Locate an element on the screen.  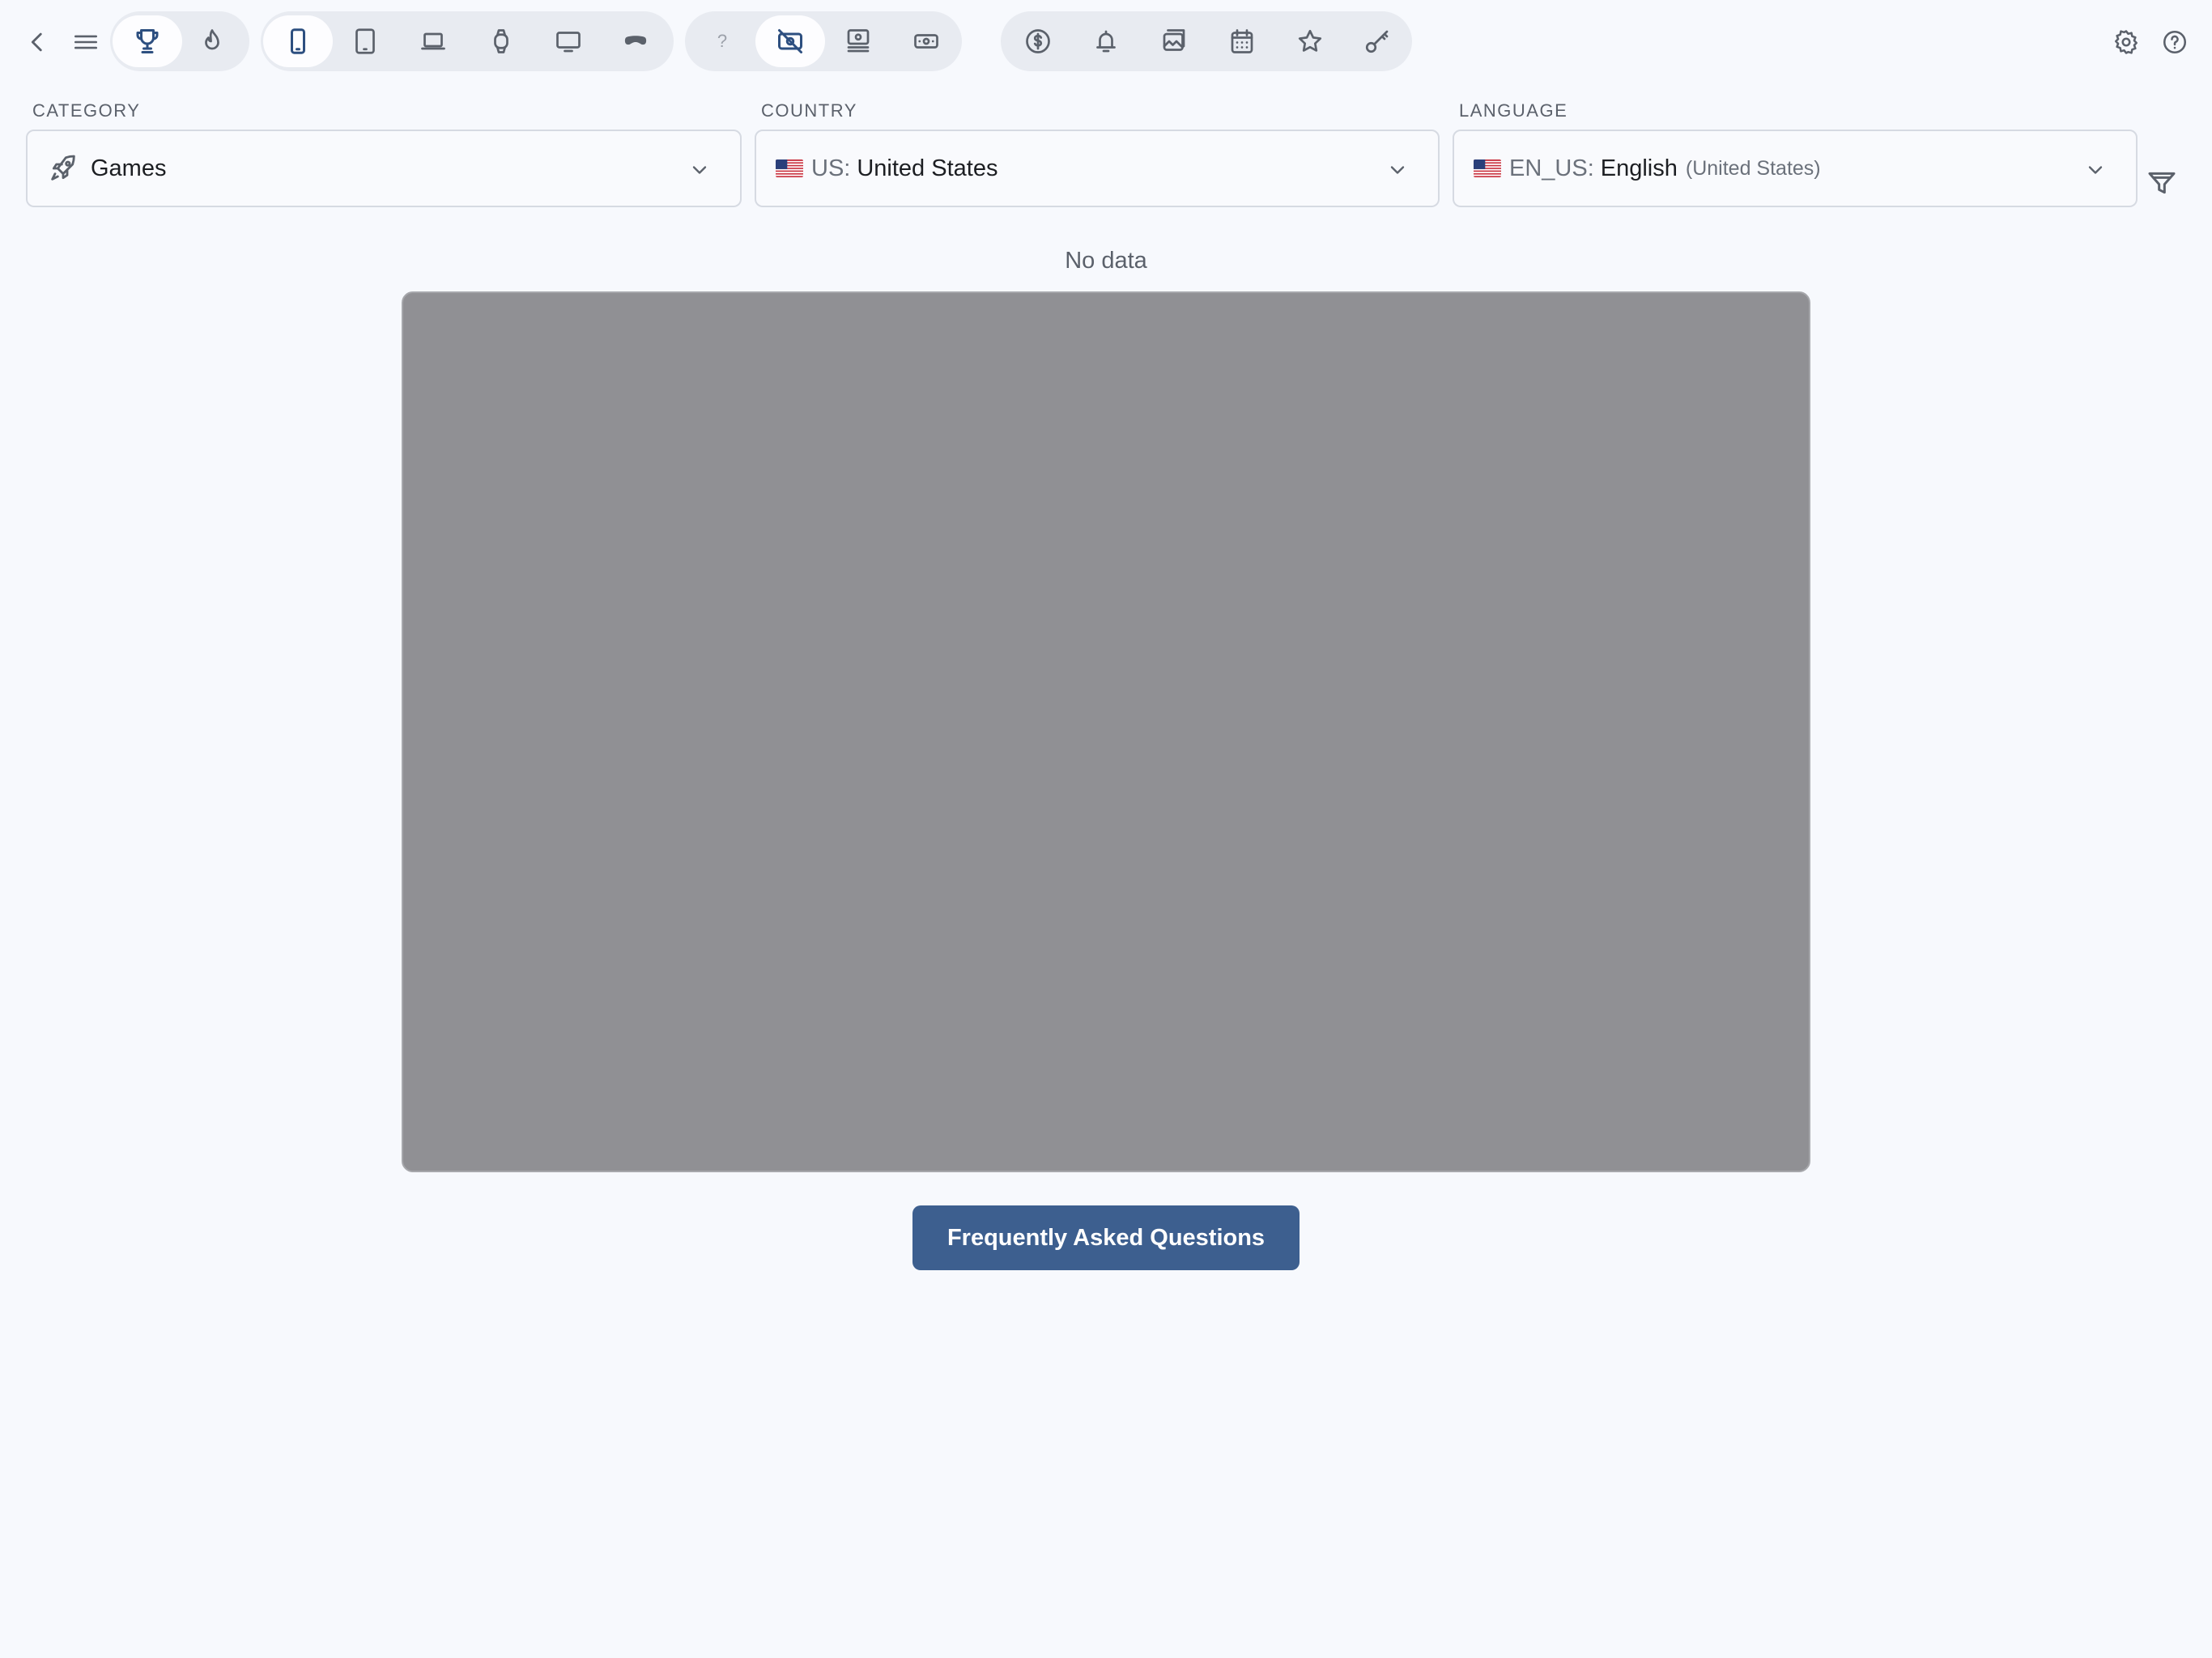
iphone-icon is located at coordinates (298, 41).